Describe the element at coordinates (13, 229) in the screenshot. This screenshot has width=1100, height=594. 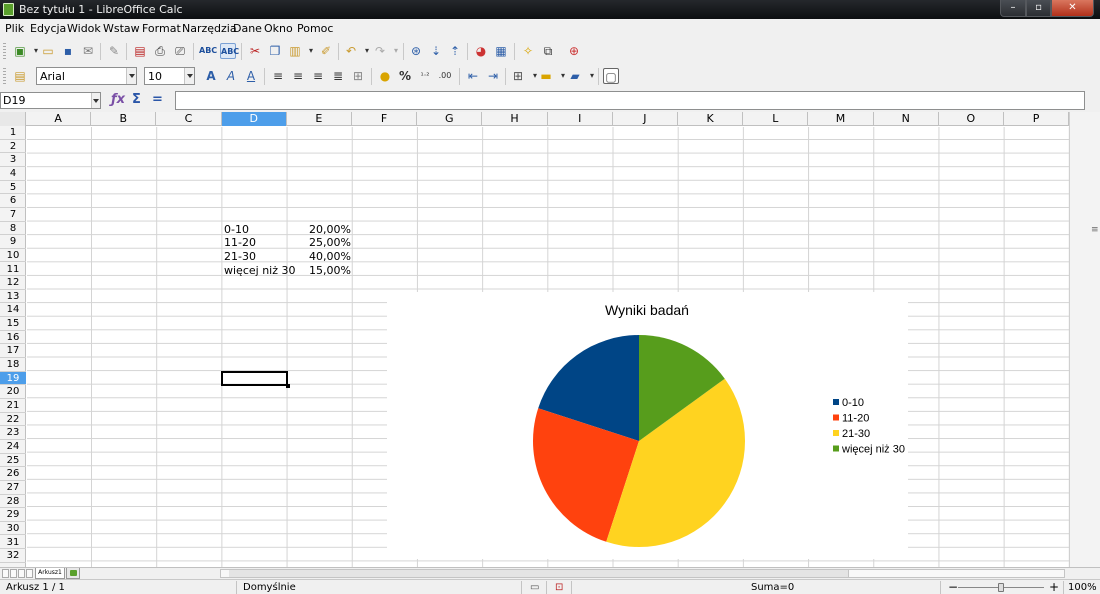
I see `row-header-8: 8` at that location.